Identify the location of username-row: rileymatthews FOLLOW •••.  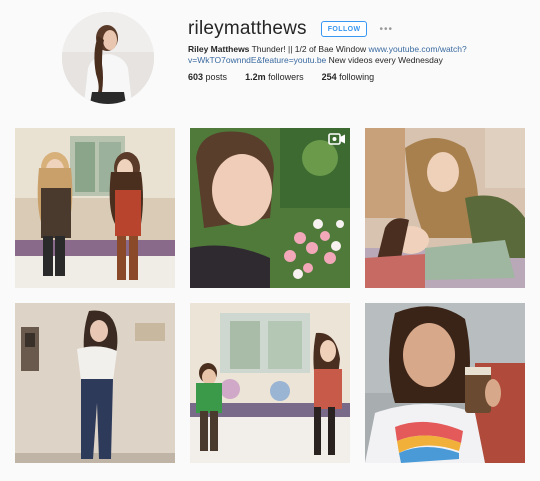
(290, 29).